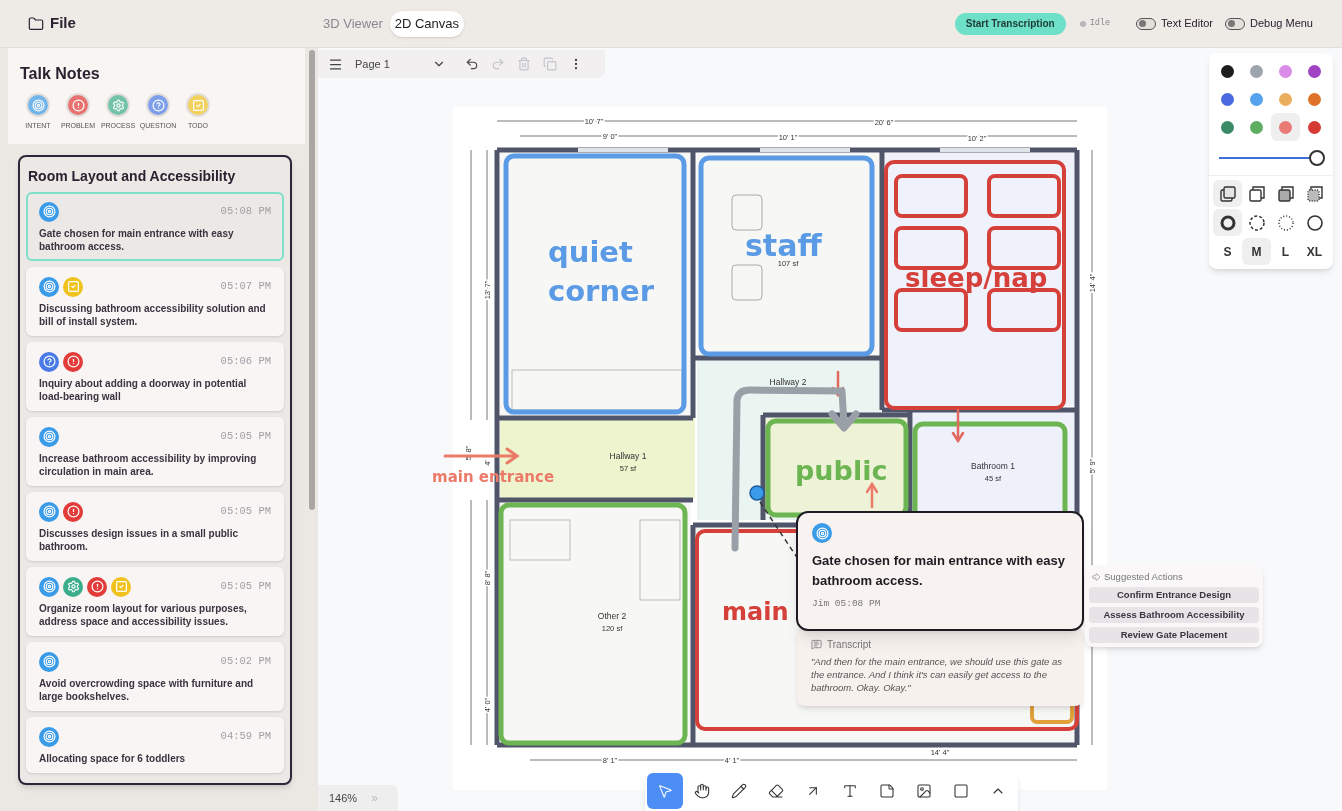  What do you see at coordinates (63, 23) in the screenshot?
I see `file-menu: File` at bounding box center [63, 23].